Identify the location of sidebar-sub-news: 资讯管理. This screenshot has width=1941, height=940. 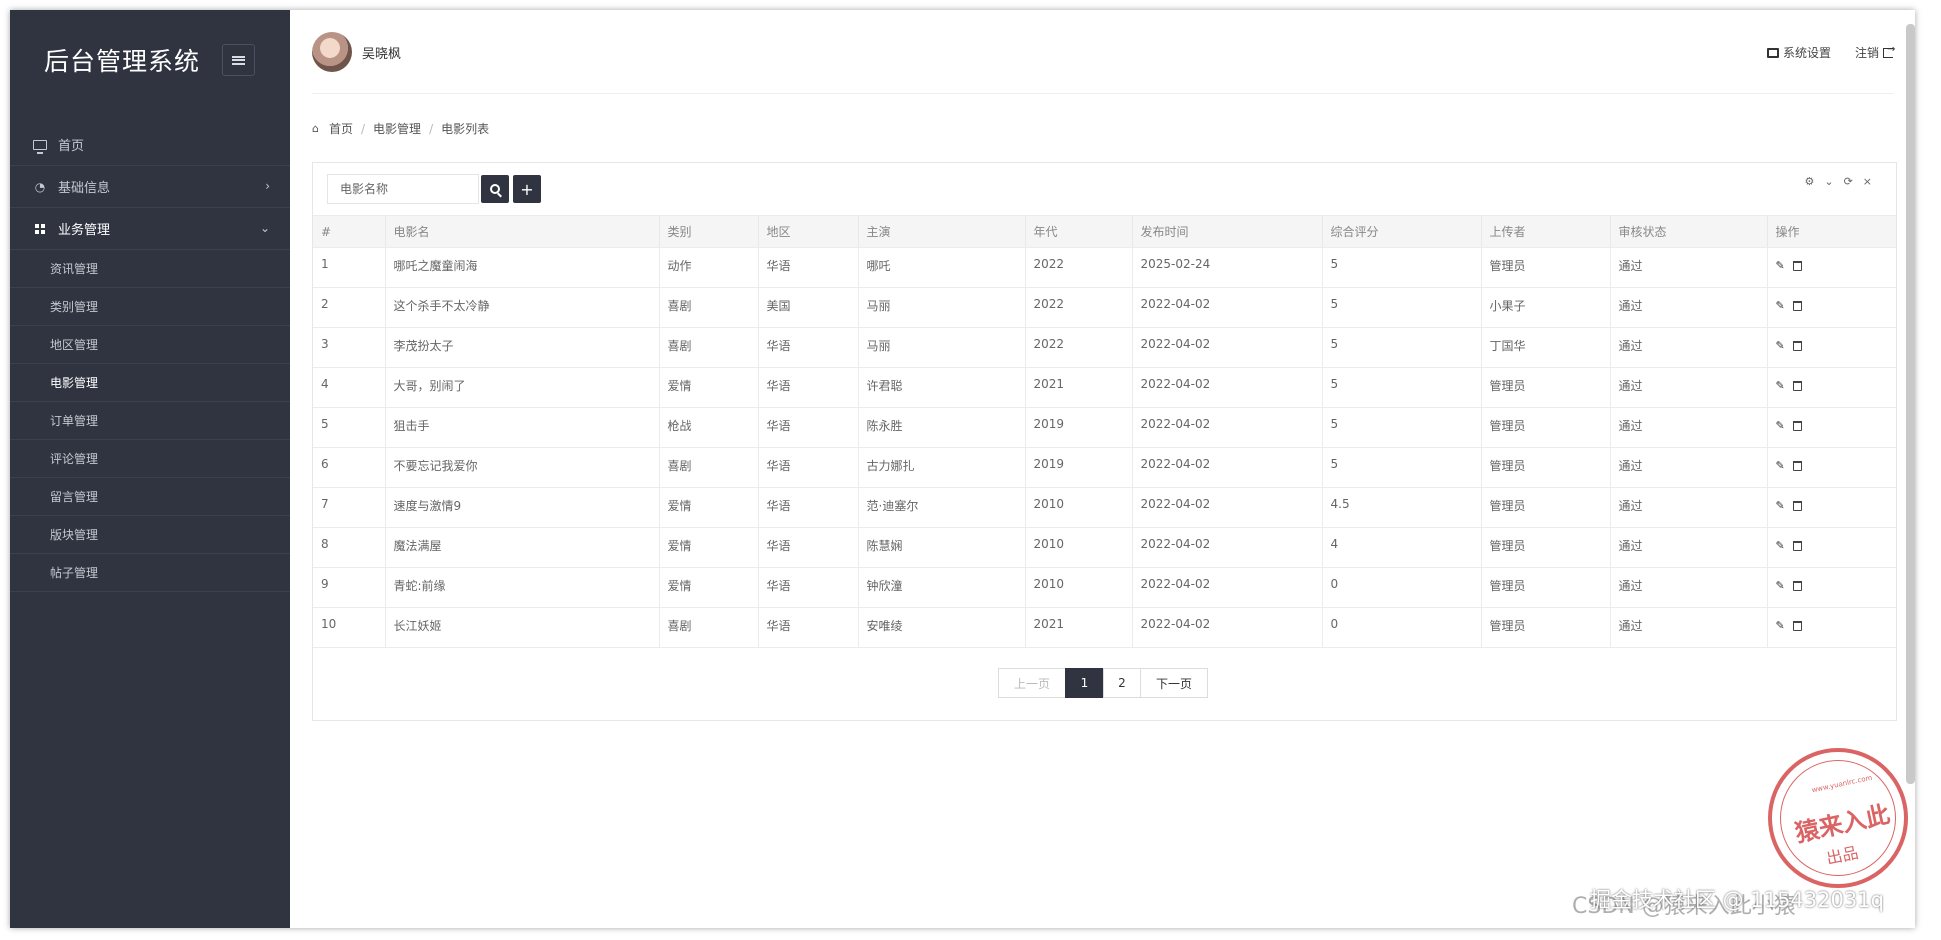
(150, 269).